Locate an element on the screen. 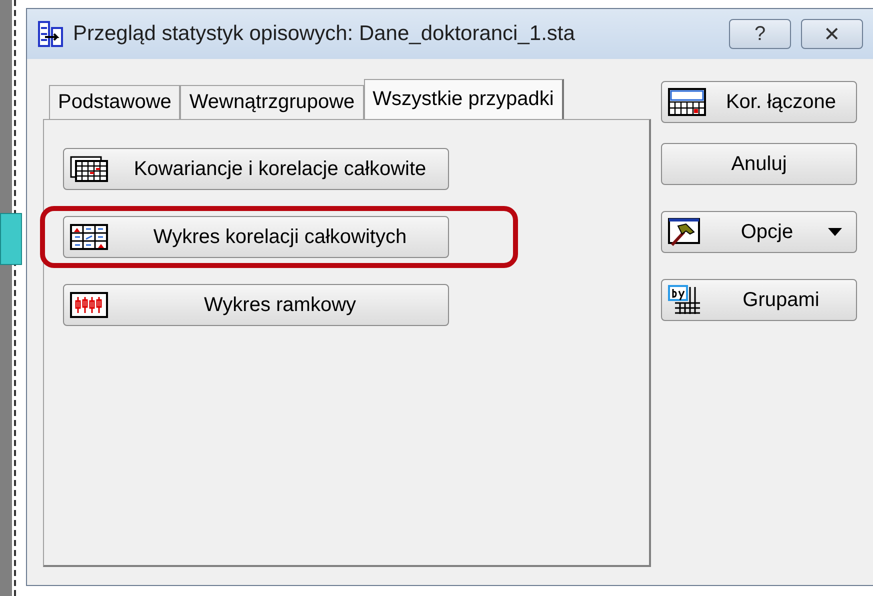 This screenshot has height=596, width=873. box-plot-icon is located at coordinates (89, 305).